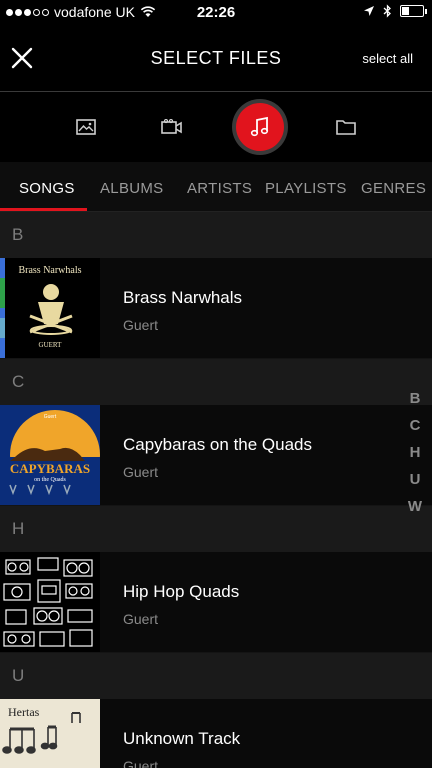 The width and height of the screenshot is (432, 768). What do you see at coordinates (413, 11) in the screenshot?
I see `battery-icon` at bounding box center [413, 11].